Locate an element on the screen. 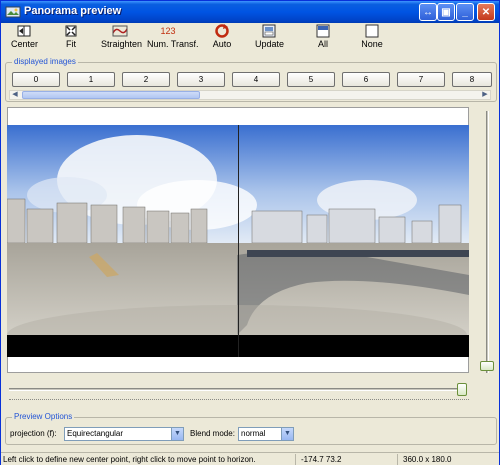 This screenshot has height=465, width=500. image-toggle-7: 7 is located at coordinates (421, 79).